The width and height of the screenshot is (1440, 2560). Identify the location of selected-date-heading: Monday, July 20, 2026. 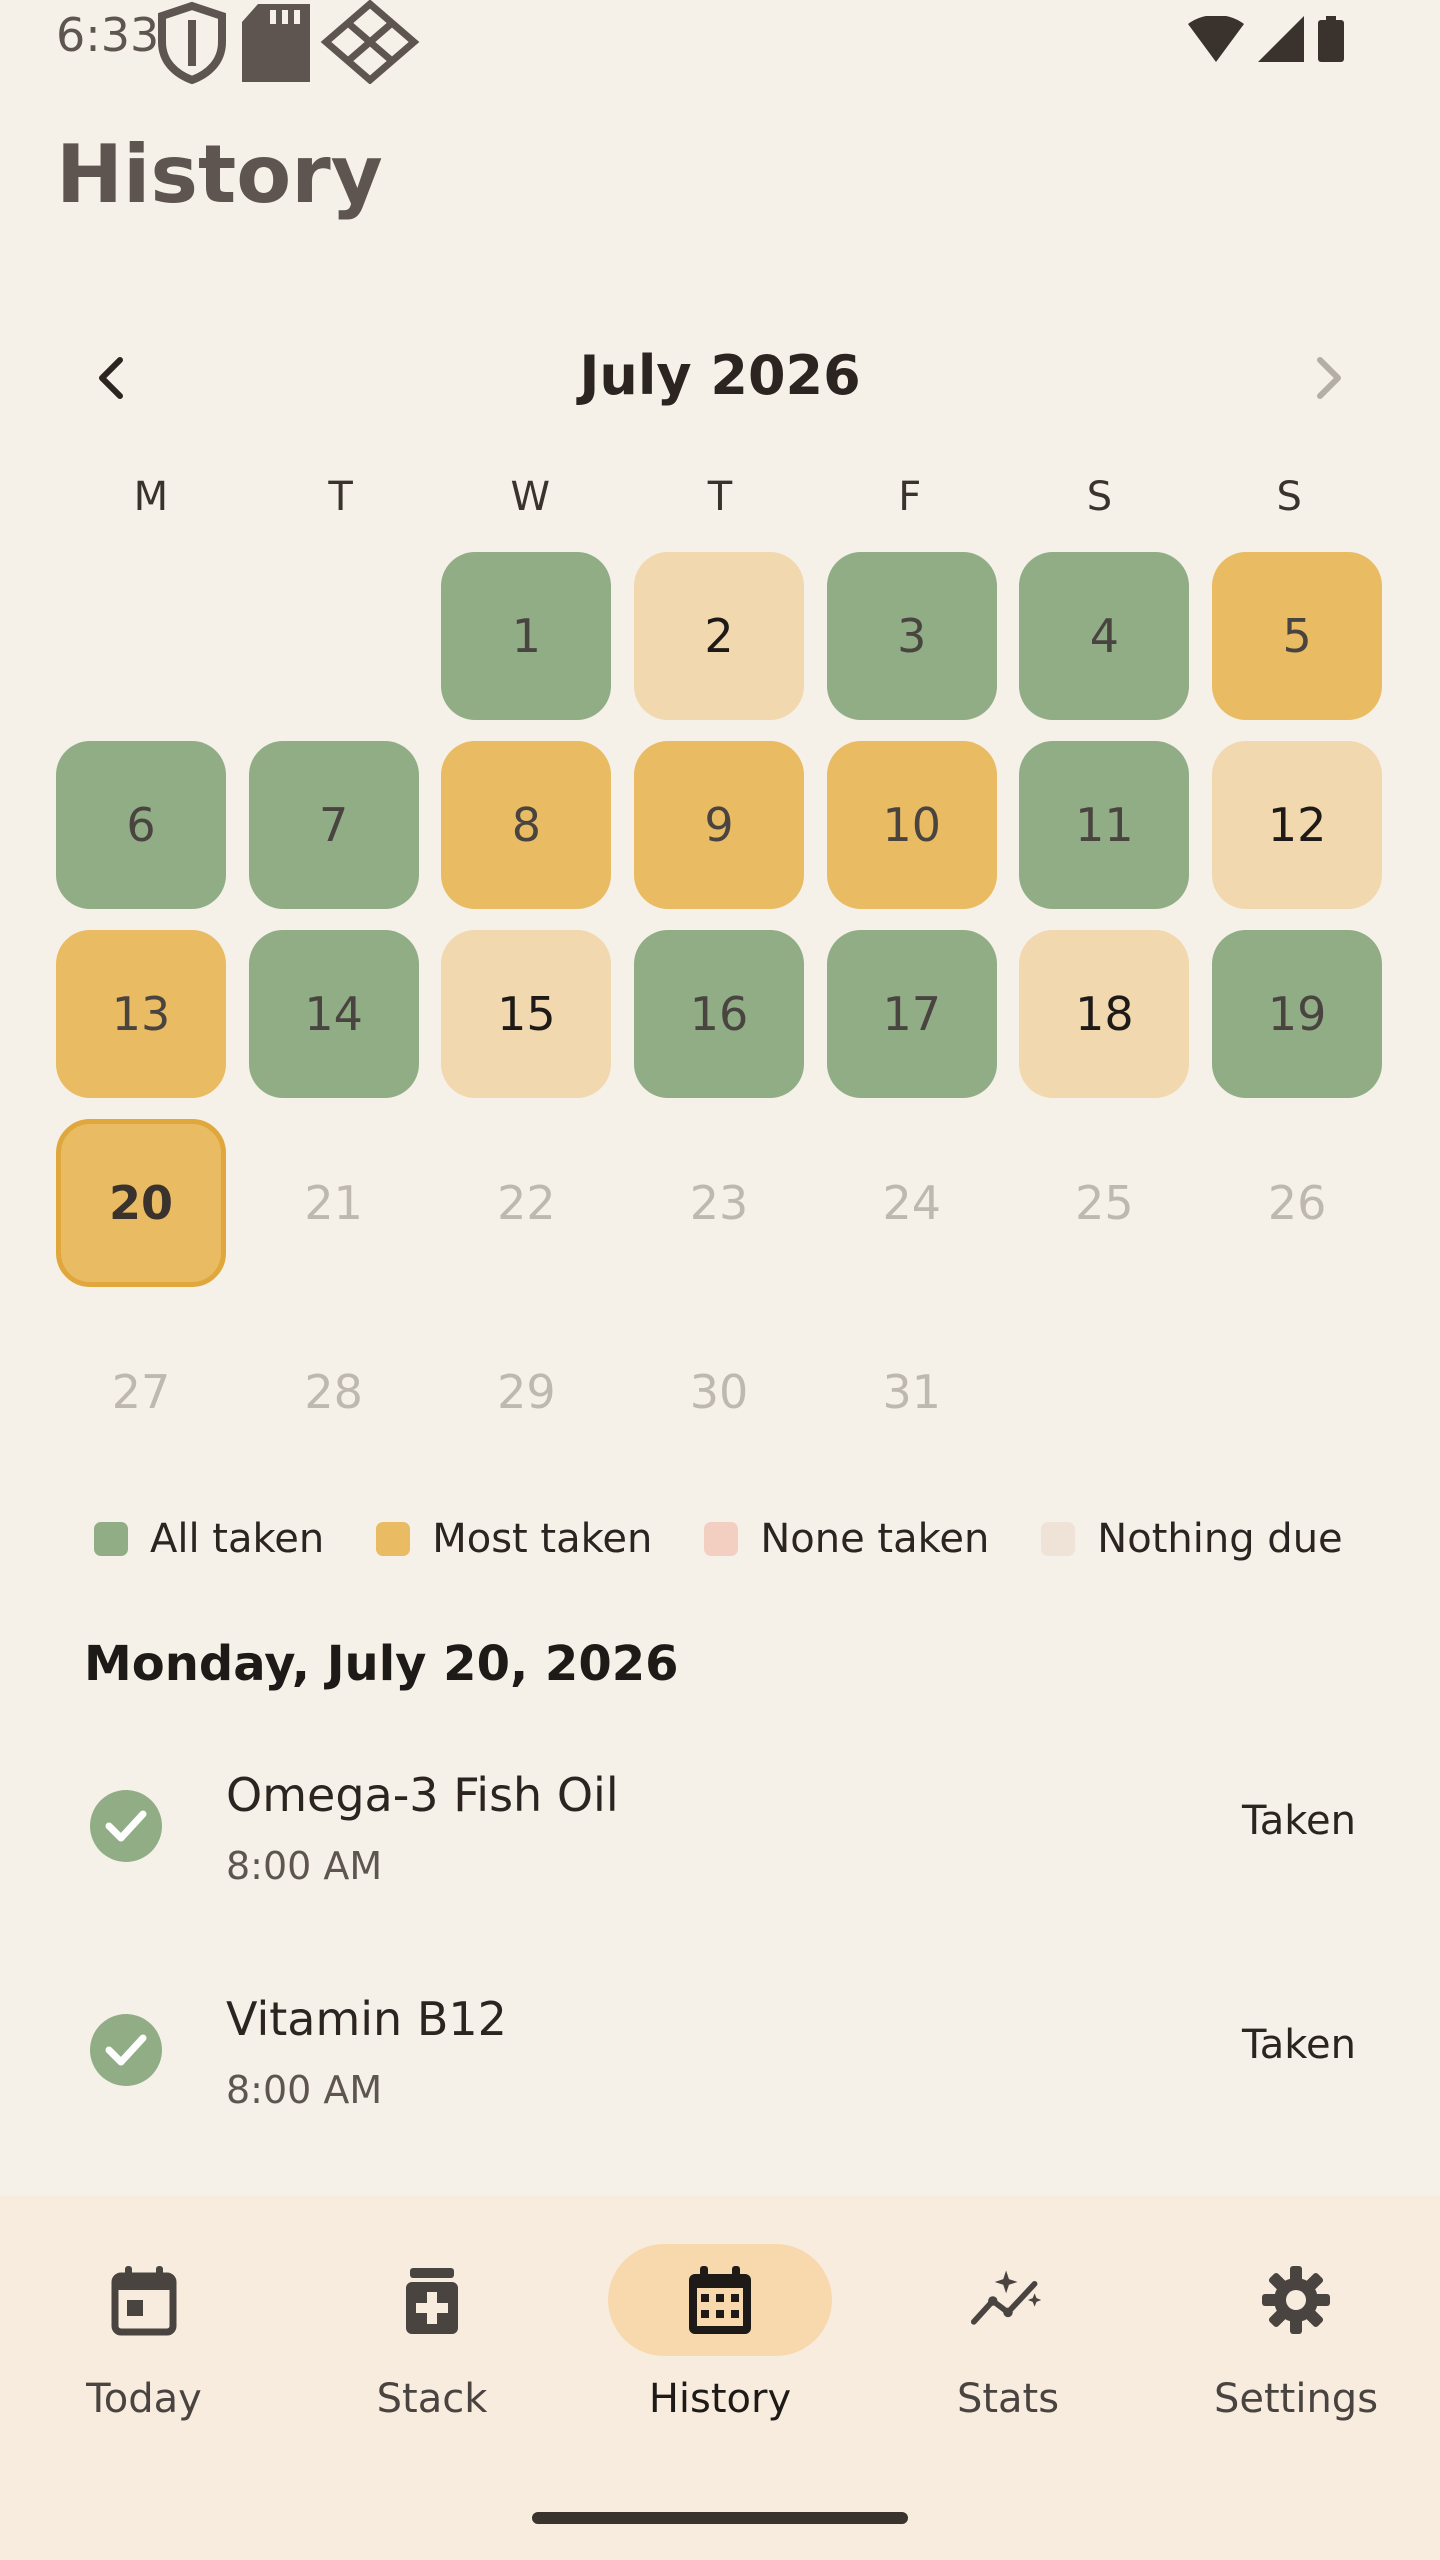
(381, 1664).